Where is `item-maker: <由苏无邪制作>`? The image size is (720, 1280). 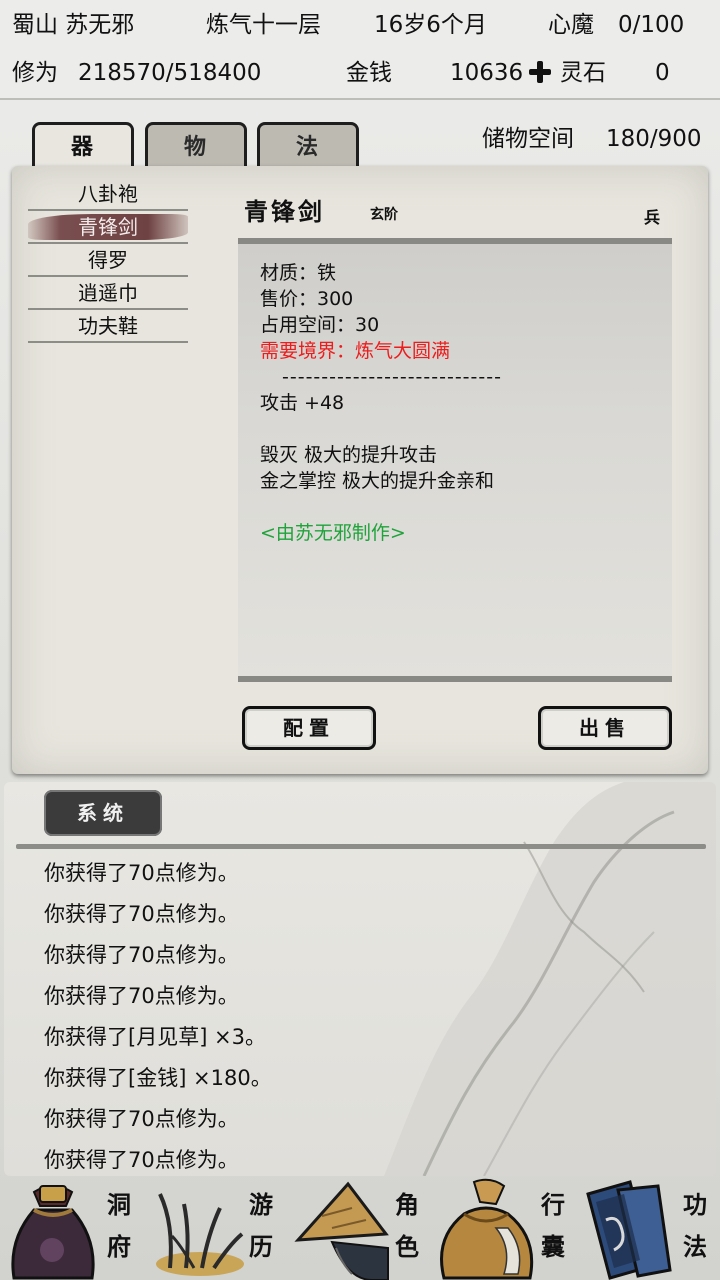 item-maker: <由苏无邪制作> is located at coordinates (333, 533).